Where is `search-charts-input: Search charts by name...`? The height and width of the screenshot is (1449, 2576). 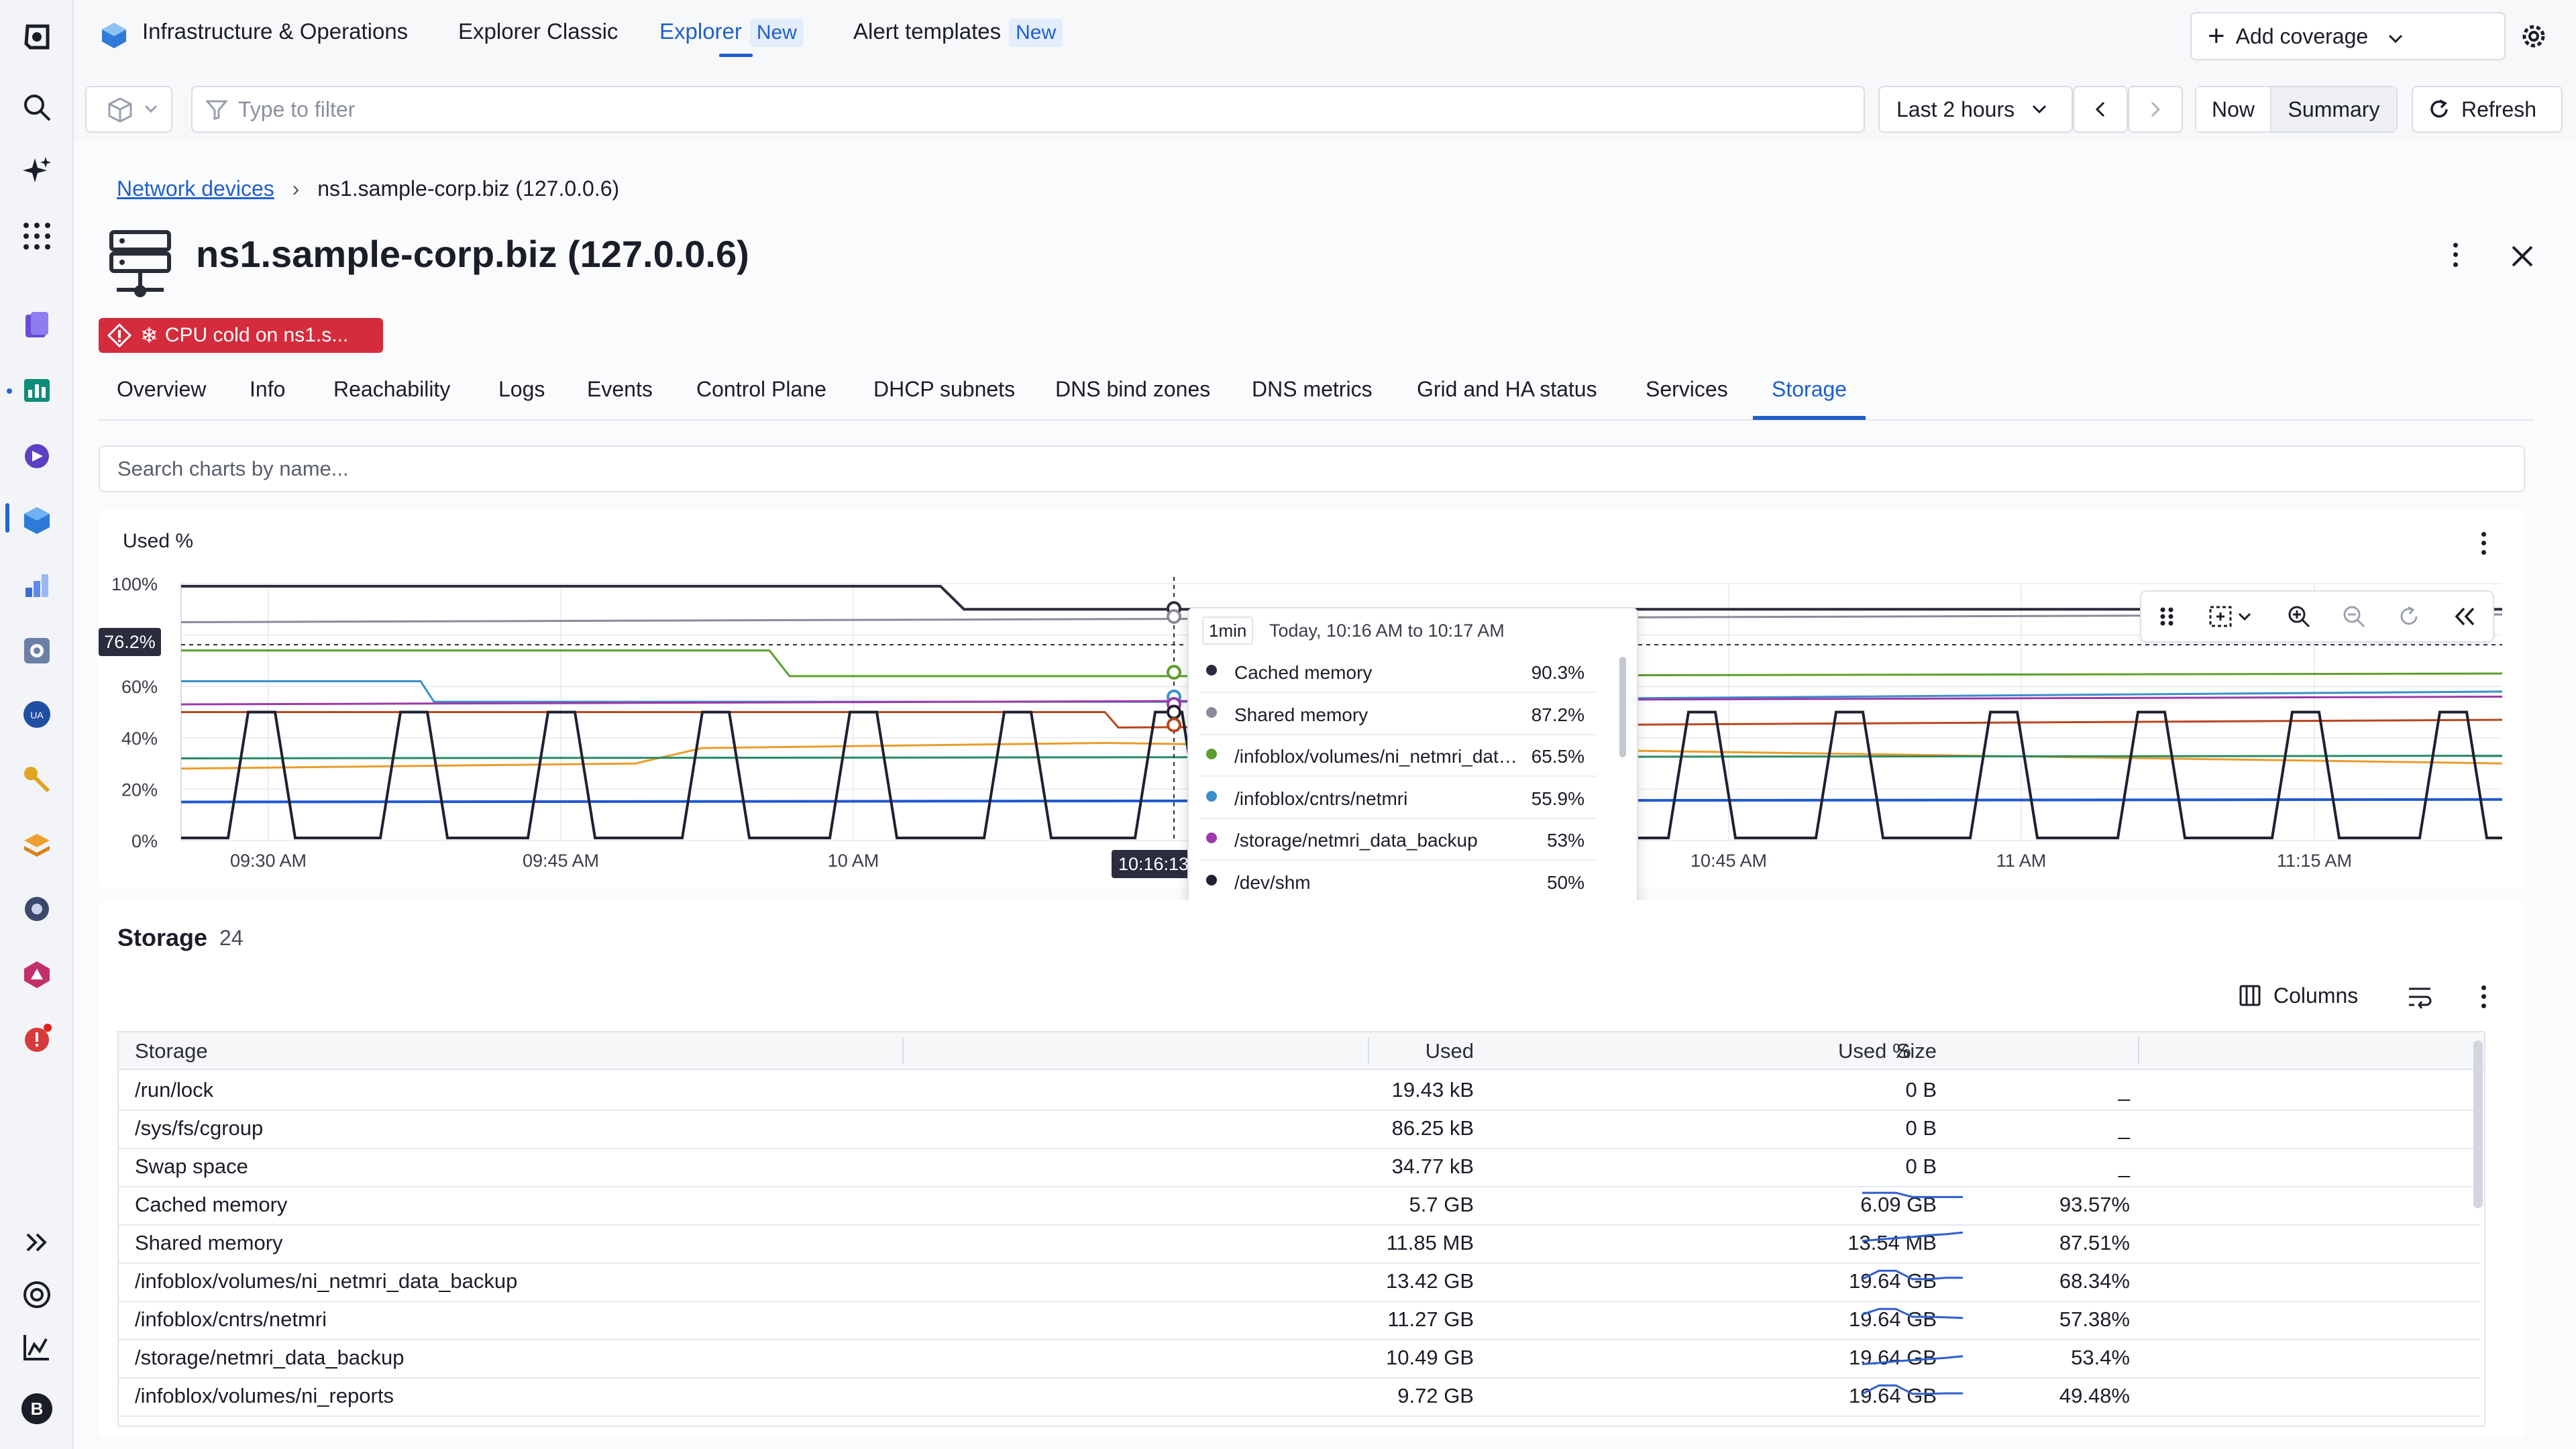 search-charts-input: Search charts by name... is located at coordinates (1312, 468).